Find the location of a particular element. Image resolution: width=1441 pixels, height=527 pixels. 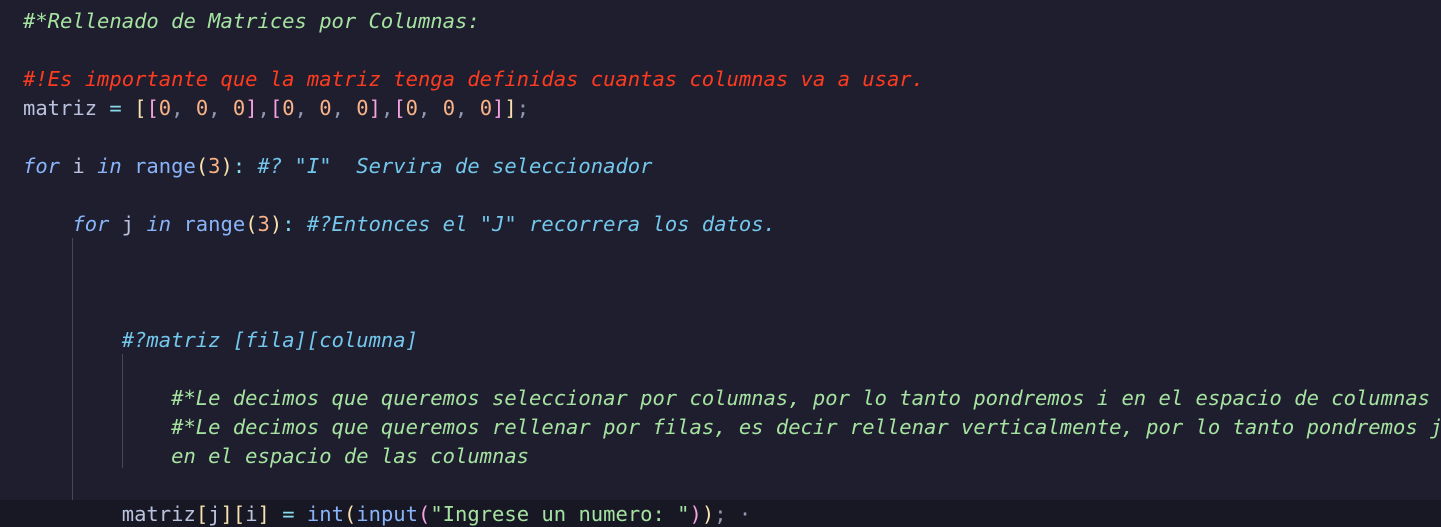

code-token: · is located at coordinates (739, 514).